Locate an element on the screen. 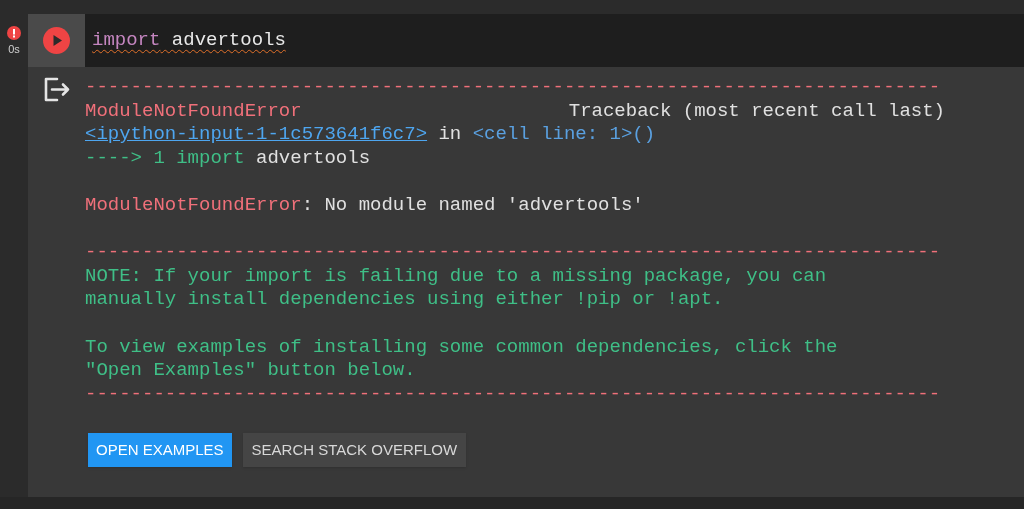 The height and width of the screenshot is (509, 1024). output-line: "Open Examples" button below. is located at coordinates (250, 371).